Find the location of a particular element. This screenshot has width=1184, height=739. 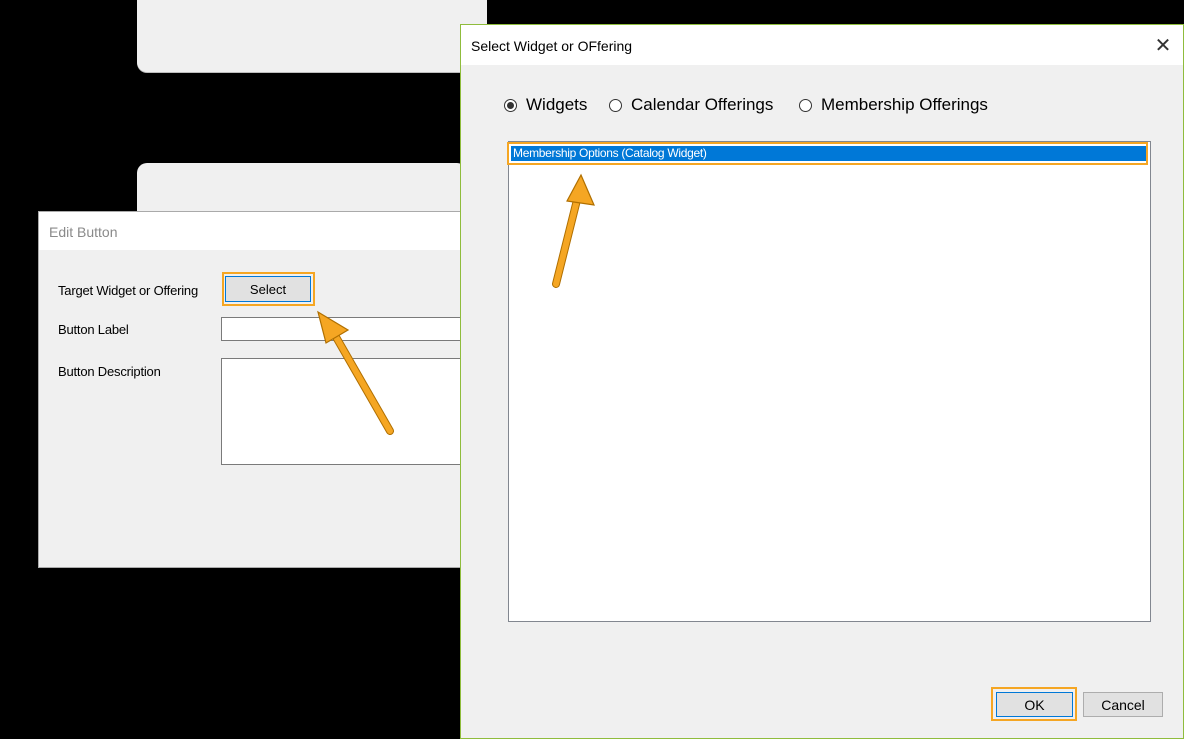

edit-dialog-title: Edit Button is located at coordinates (83, 232).